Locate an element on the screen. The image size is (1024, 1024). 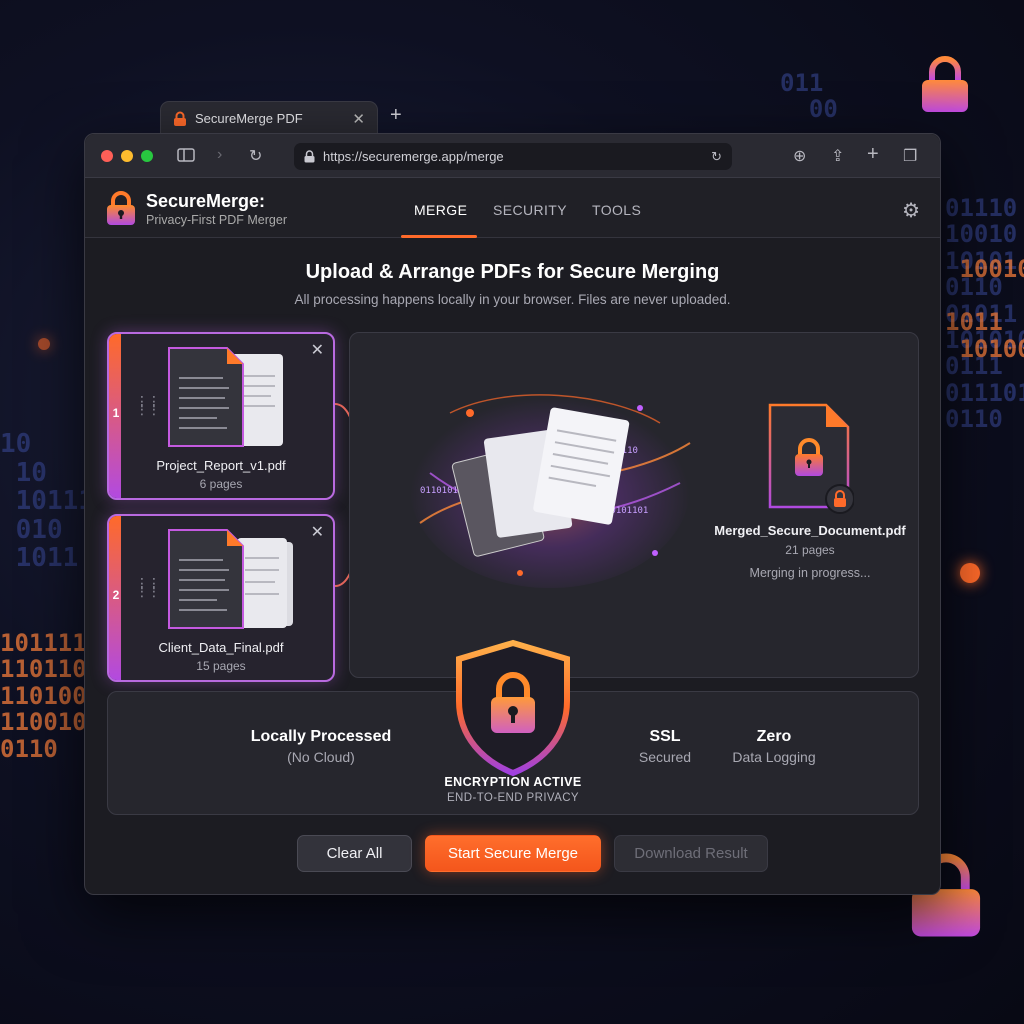
download-icon: ⊕ is located at coordinates (799, 156).